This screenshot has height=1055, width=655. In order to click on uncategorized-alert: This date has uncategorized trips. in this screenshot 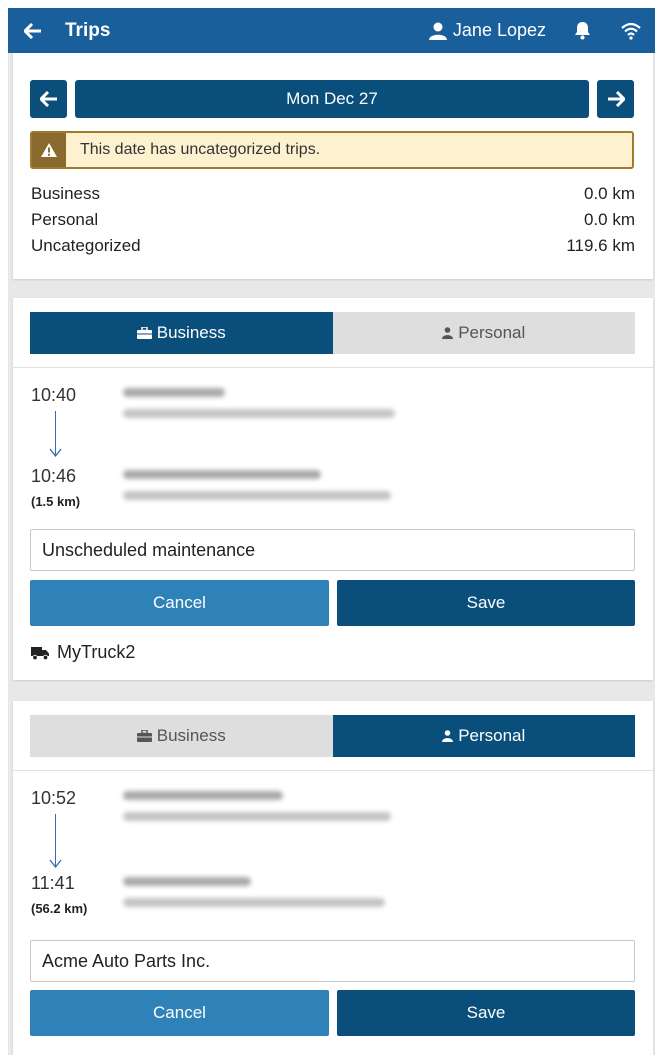, I will do `click(332, 150)`.